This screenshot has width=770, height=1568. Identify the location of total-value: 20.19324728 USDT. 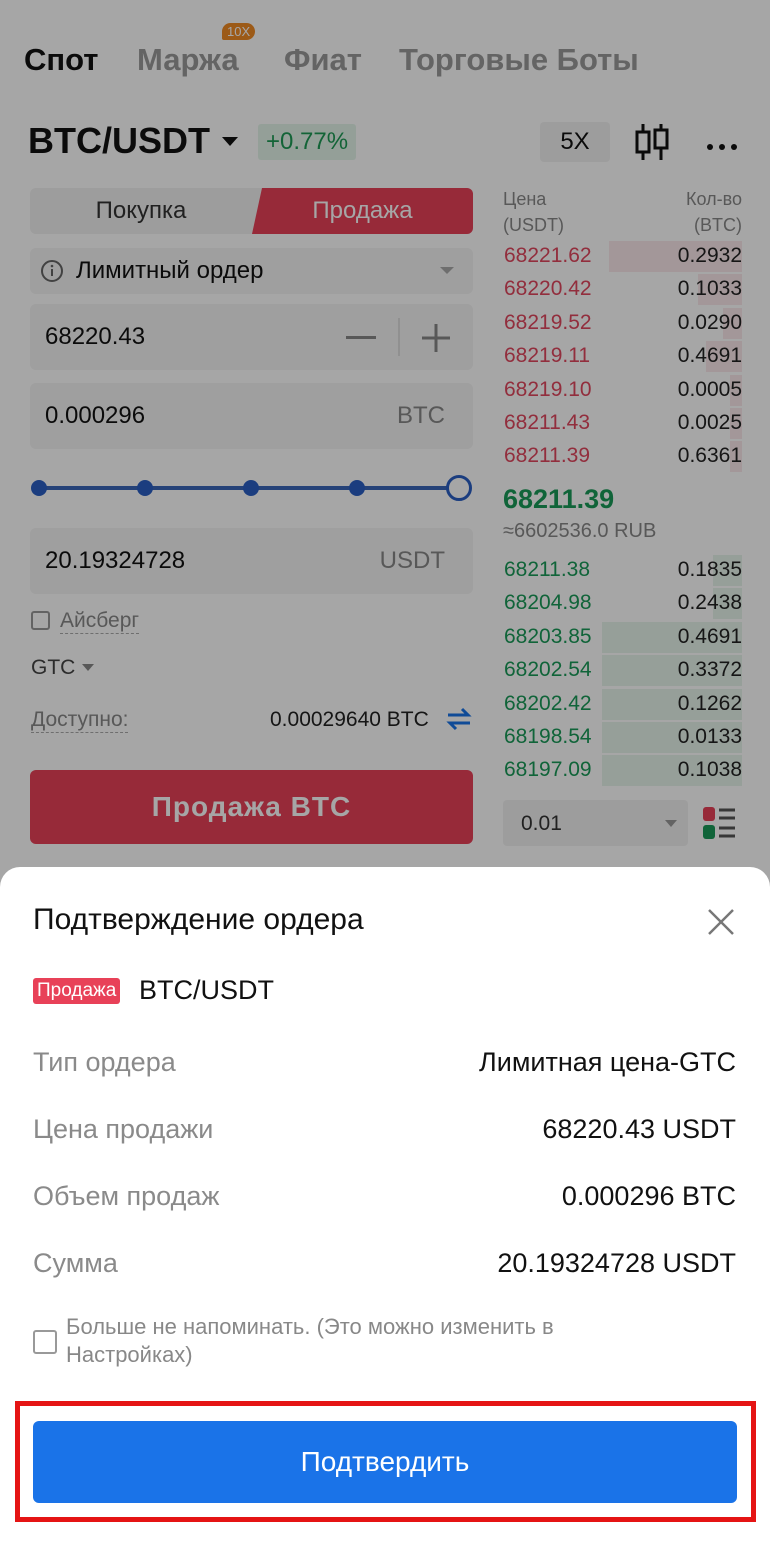
(616, 1263).